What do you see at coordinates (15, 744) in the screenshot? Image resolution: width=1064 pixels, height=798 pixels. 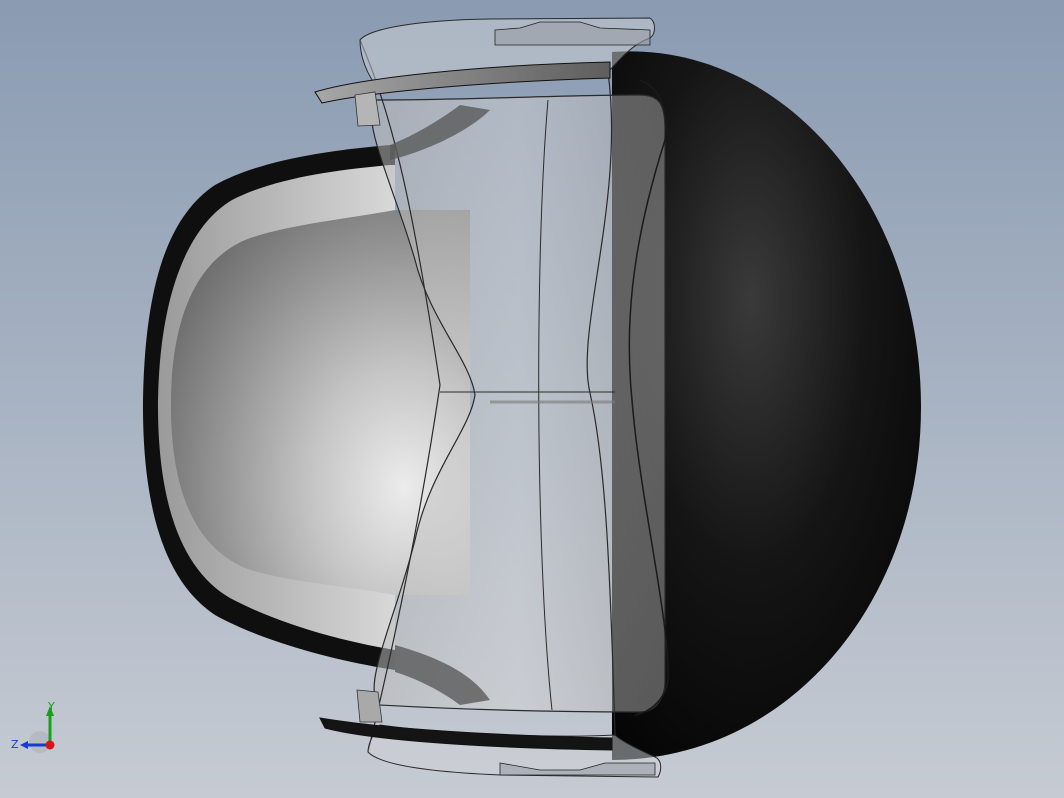 I see `triad-z-label: Z` at bounding box center [15, 744].